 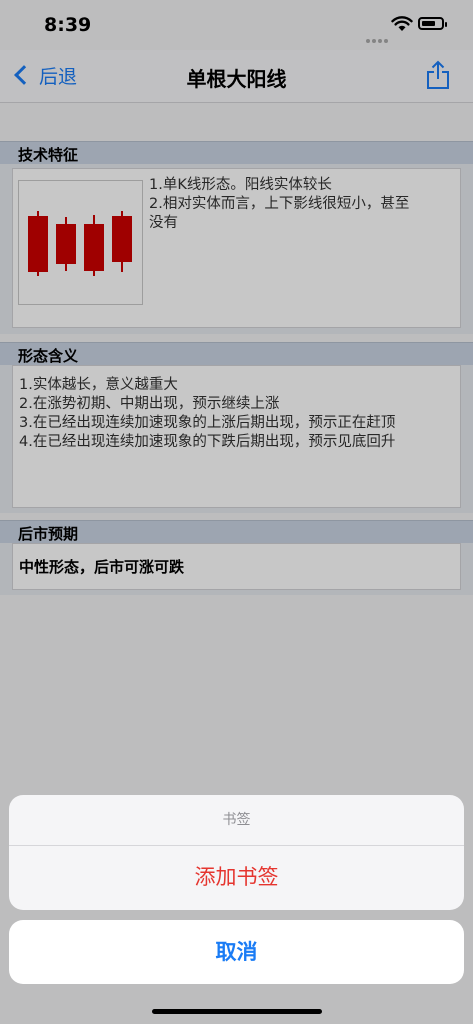 I want to click on action-sheet: 书签 添加书签, so click(x=236, y=852).